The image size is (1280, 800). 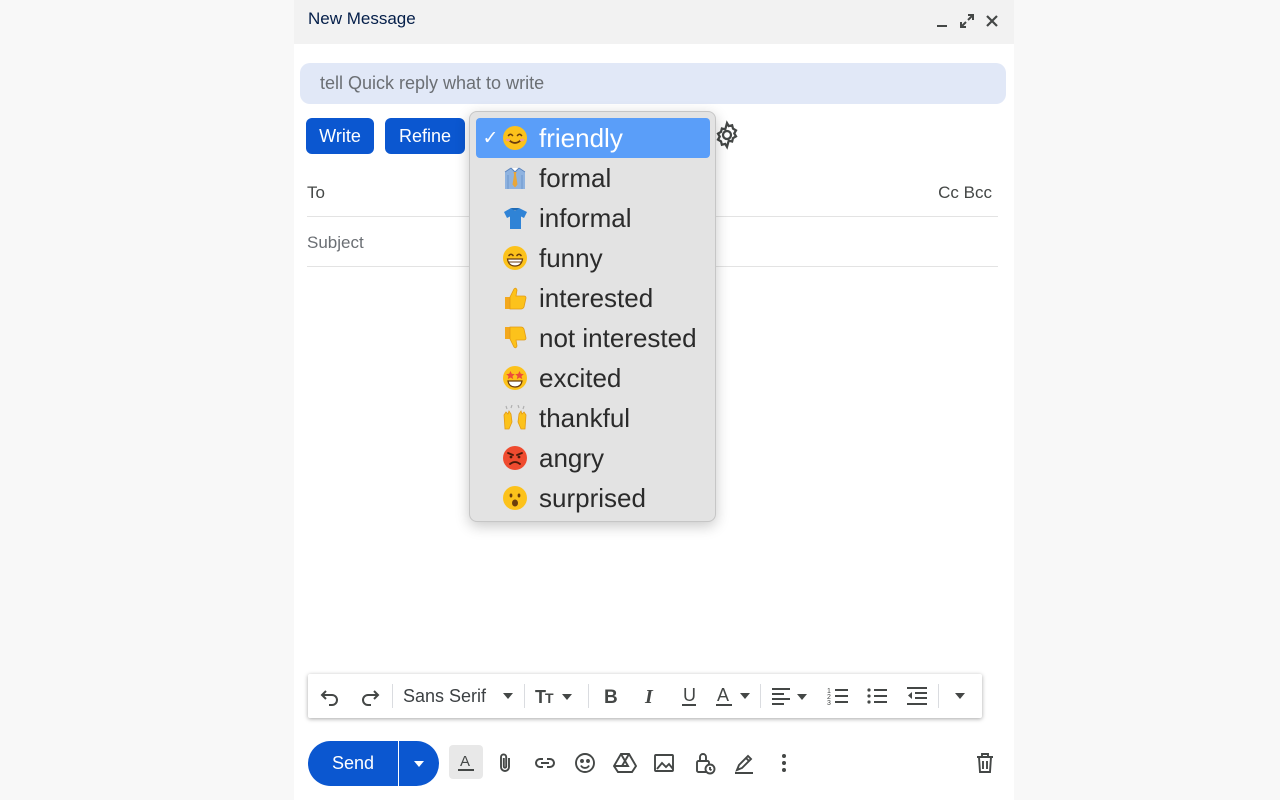 I want to click on write-button: Write, so click(x=340, y=136).